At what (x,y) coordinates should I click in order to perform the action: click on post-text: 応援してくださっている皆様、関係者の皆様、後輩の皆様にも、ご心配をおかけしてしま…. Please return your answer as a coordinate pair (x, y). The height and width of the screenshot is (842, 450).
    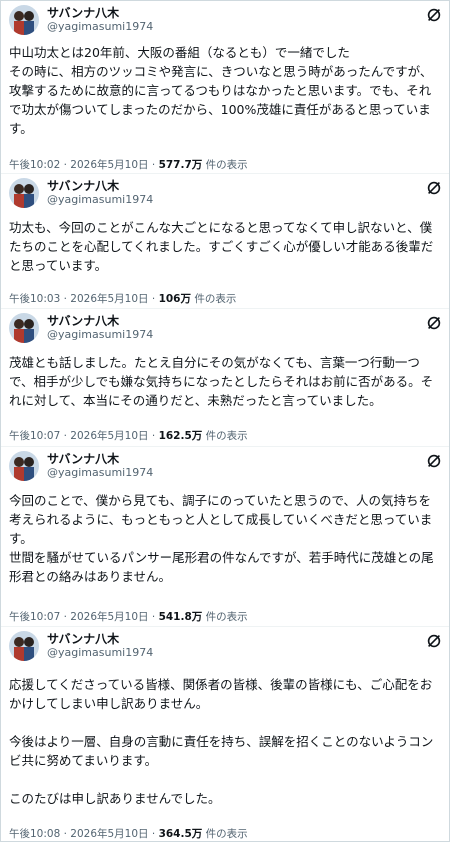
    Looking at the image, I should click on (221, 741).